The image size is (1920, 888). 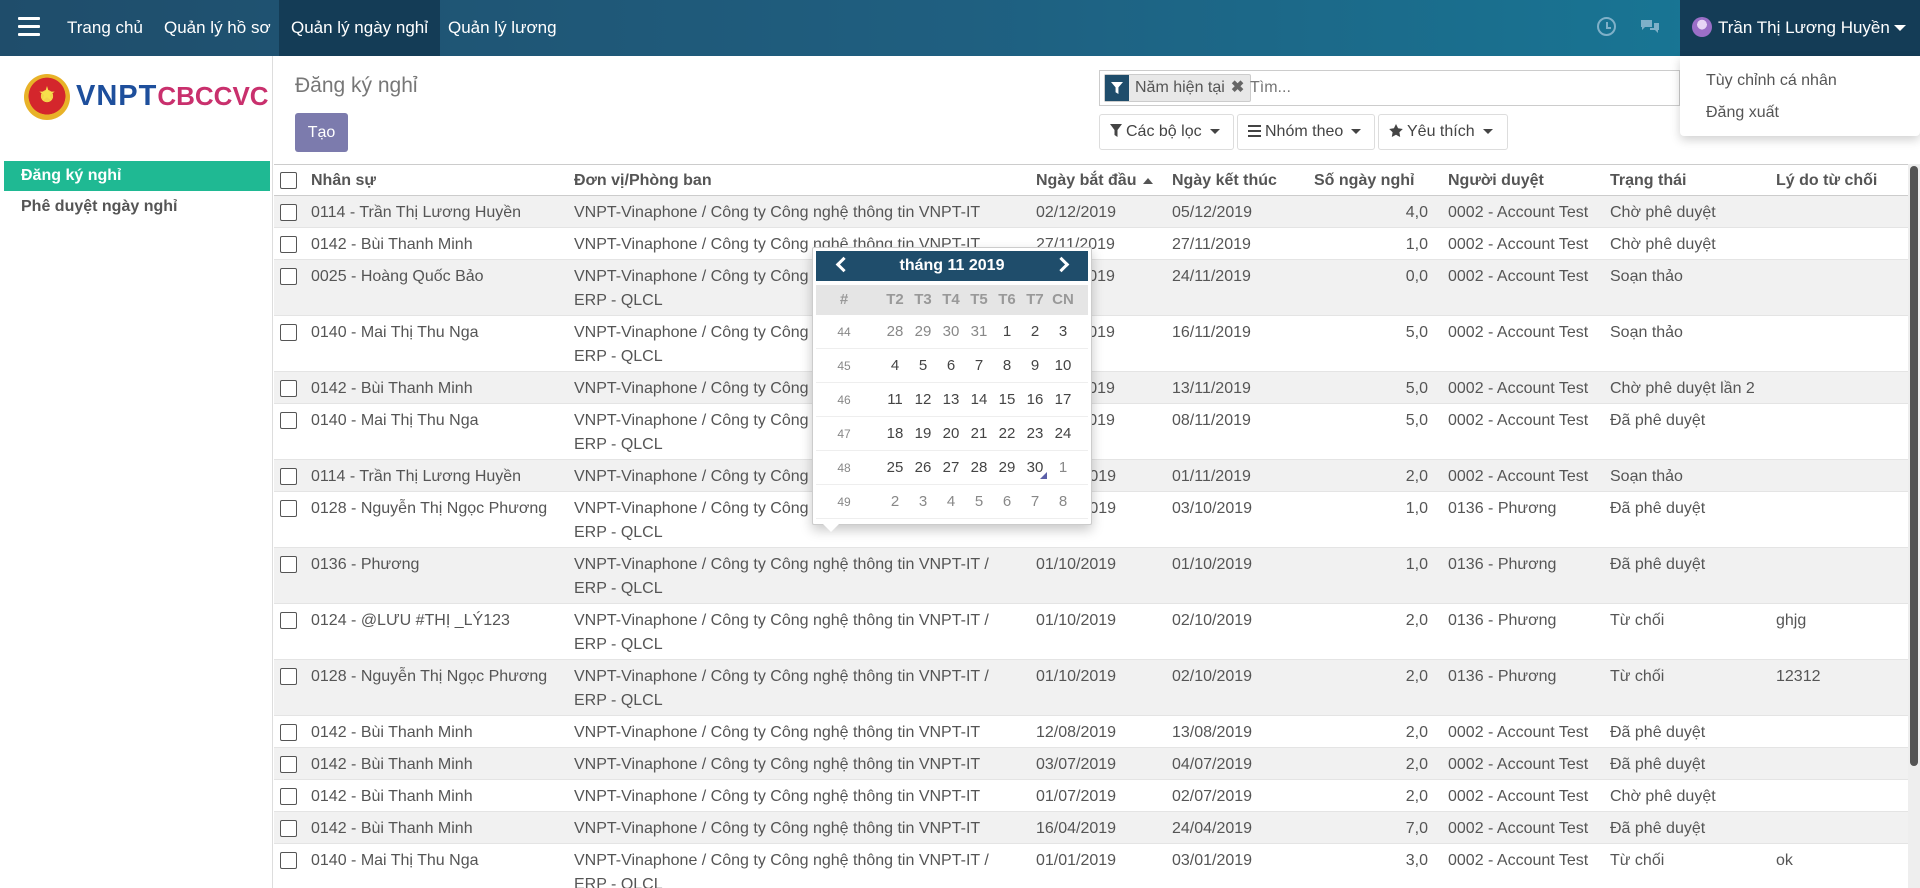 What do you see at coordinates (1450, 88) in the screenshot?
I see `search-input` at bounding box center [1450, 88].